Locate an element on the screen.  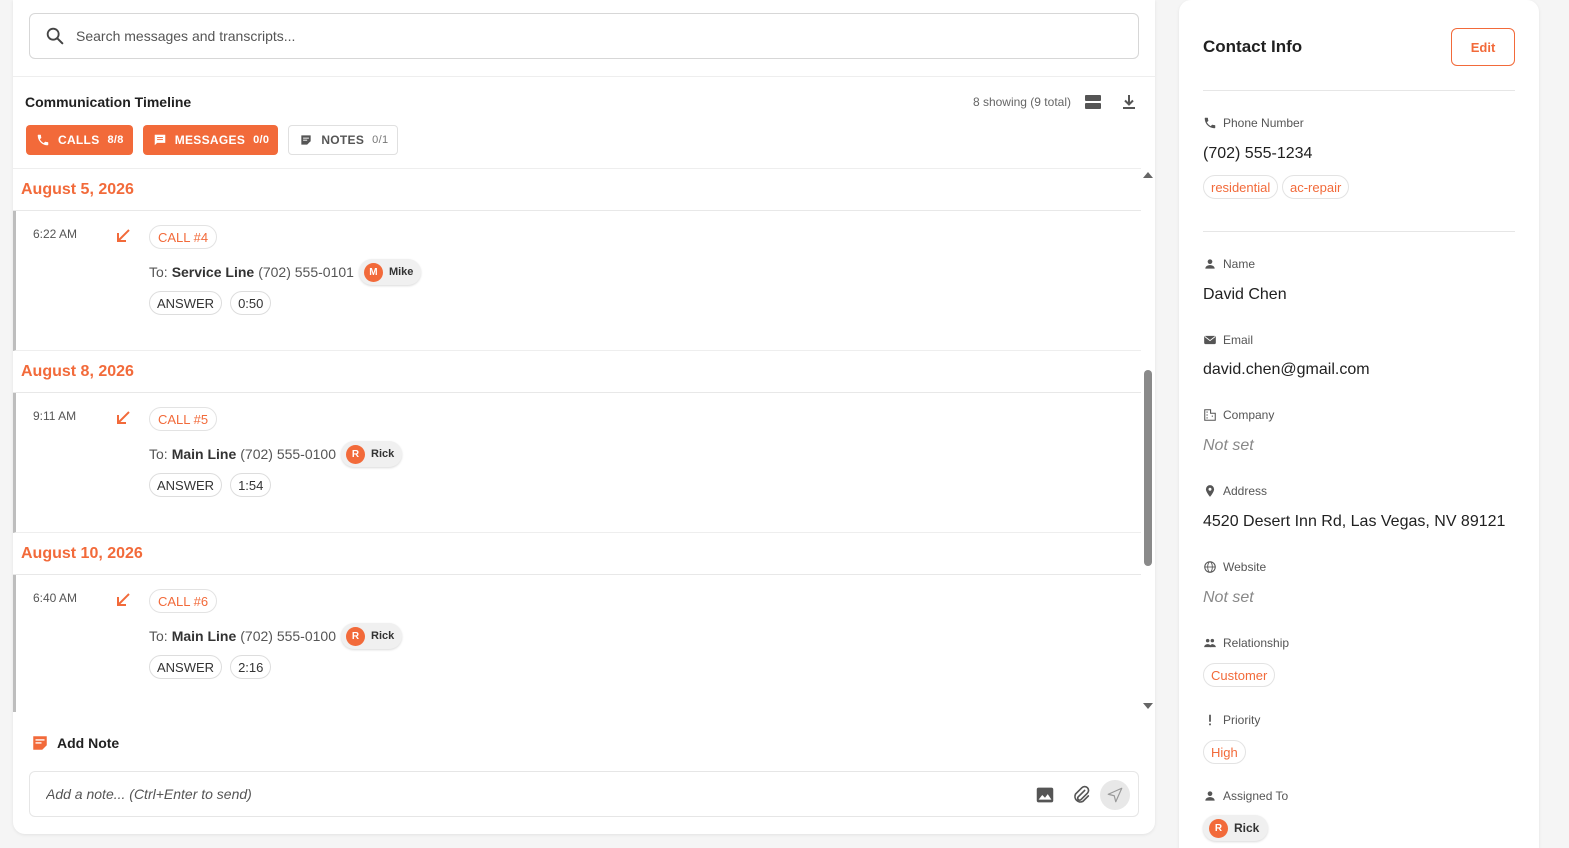
search-icon is located at coordinates (55, 36).